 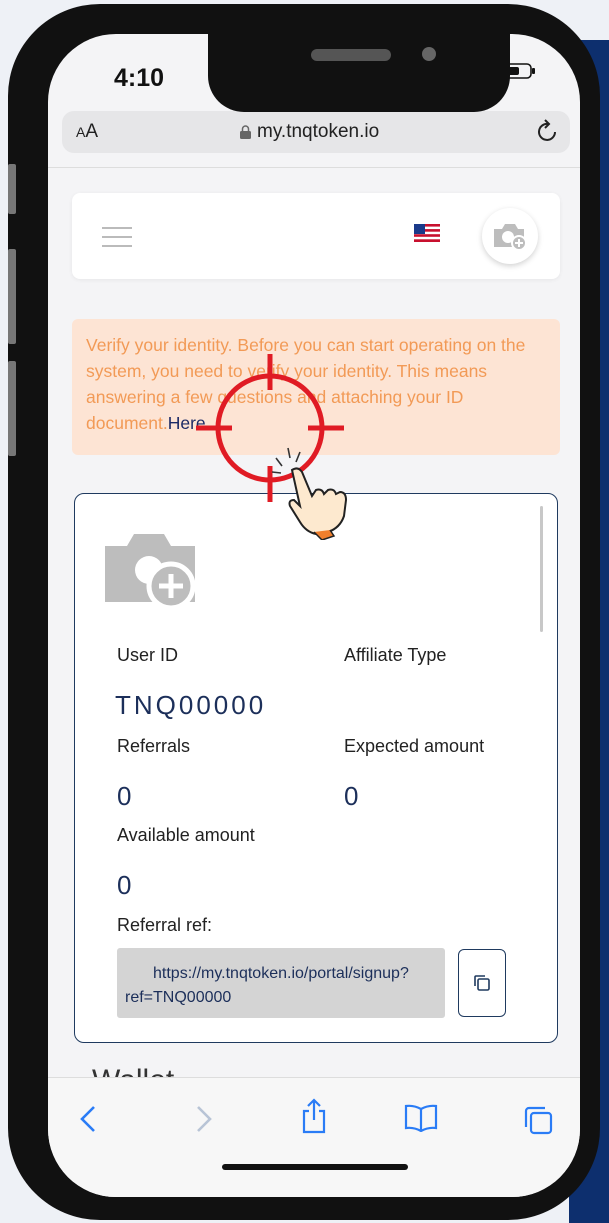 What do you see at coordinates (314, 167) in the screenshot?
I see `address-bar-divider` at bounding box center [314, 167].